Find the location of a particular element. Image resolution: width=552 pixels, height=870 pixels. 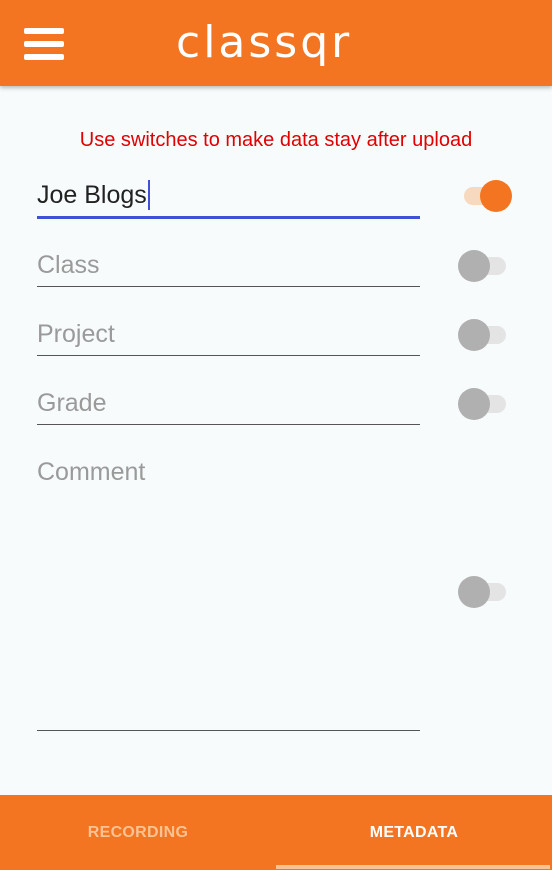

text-caret is located at coordinates (148, 195).